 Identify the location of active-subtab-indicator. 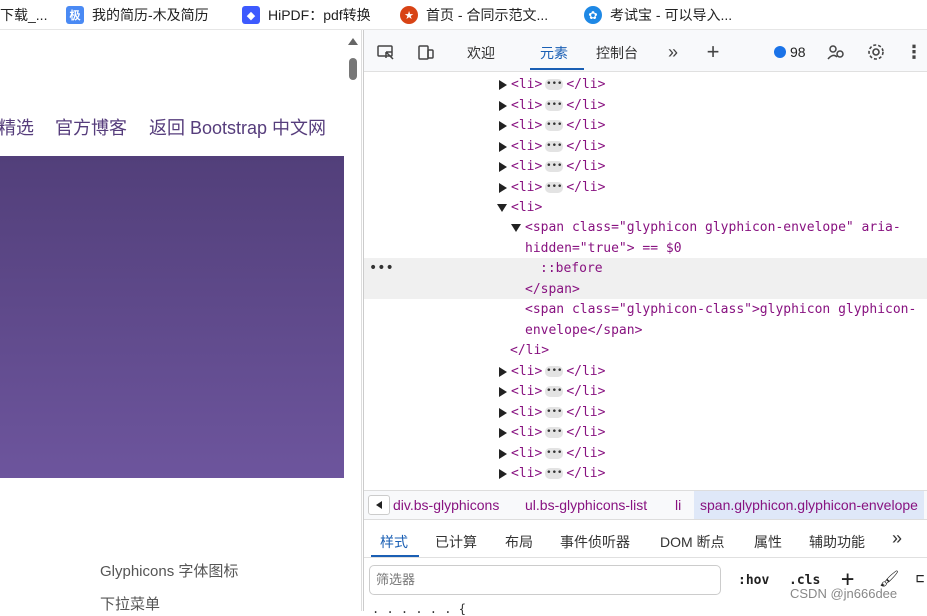
(395, 556).